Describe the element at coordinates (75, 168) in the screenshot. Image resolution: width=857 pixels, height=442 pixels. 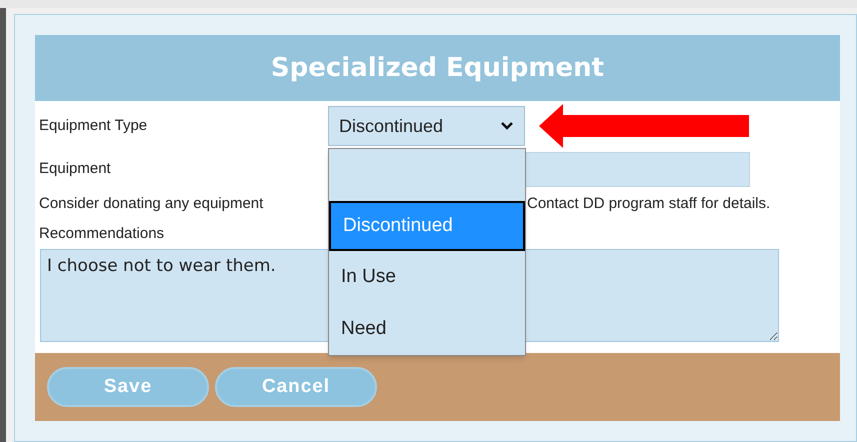
I see `field-label: Equipment` at that location.